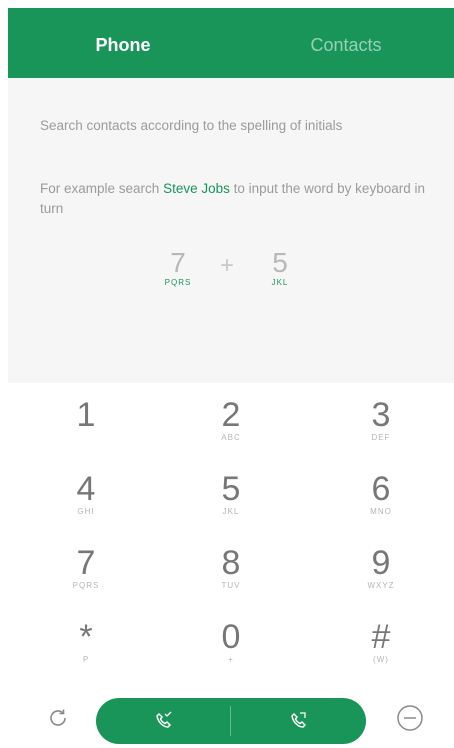 Image resolution: width=454 pixels, height=748 pixels. Describe the element at coordinates (178, 262) in the screenshot. I see `example-key-7-digit: 7` at that location.